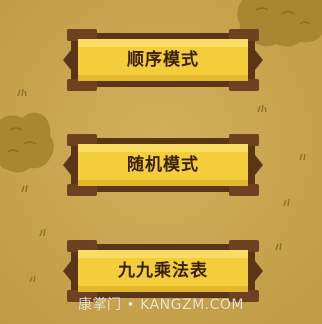 This screenshot has width=322, height=324. What do you see at coordinates (161, 305) in the screenshot?
I see `watermark: 康掌门 • KANGZM.COM` at bounding box center [161, 305].